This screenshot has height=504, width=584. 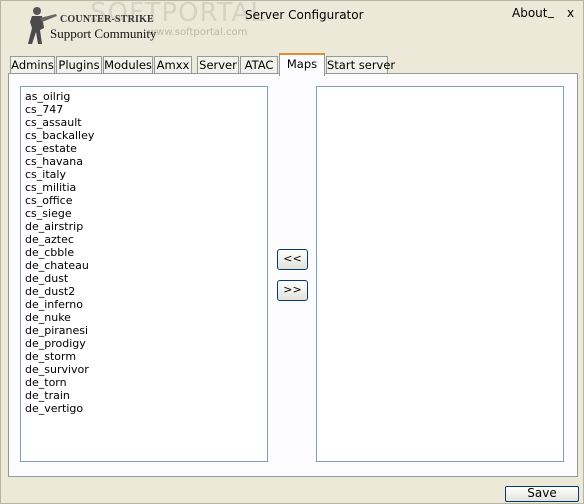 I want to click on selected-maps-items, so click(x=440, y=88).